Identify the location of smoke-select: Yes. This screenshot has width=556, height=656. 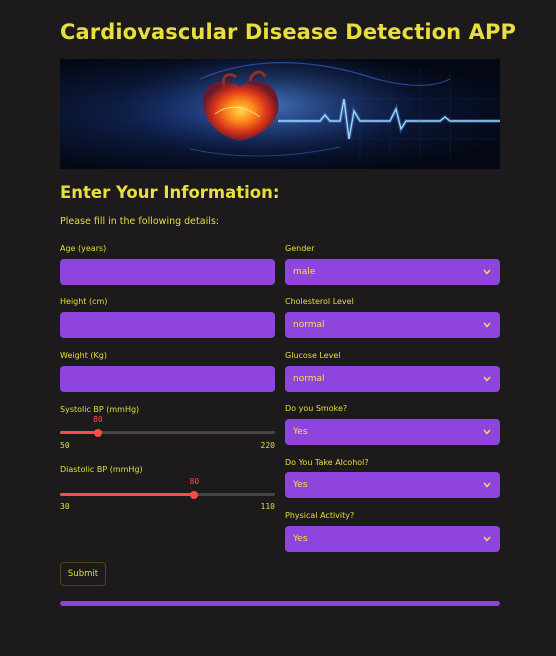
(392, 432).